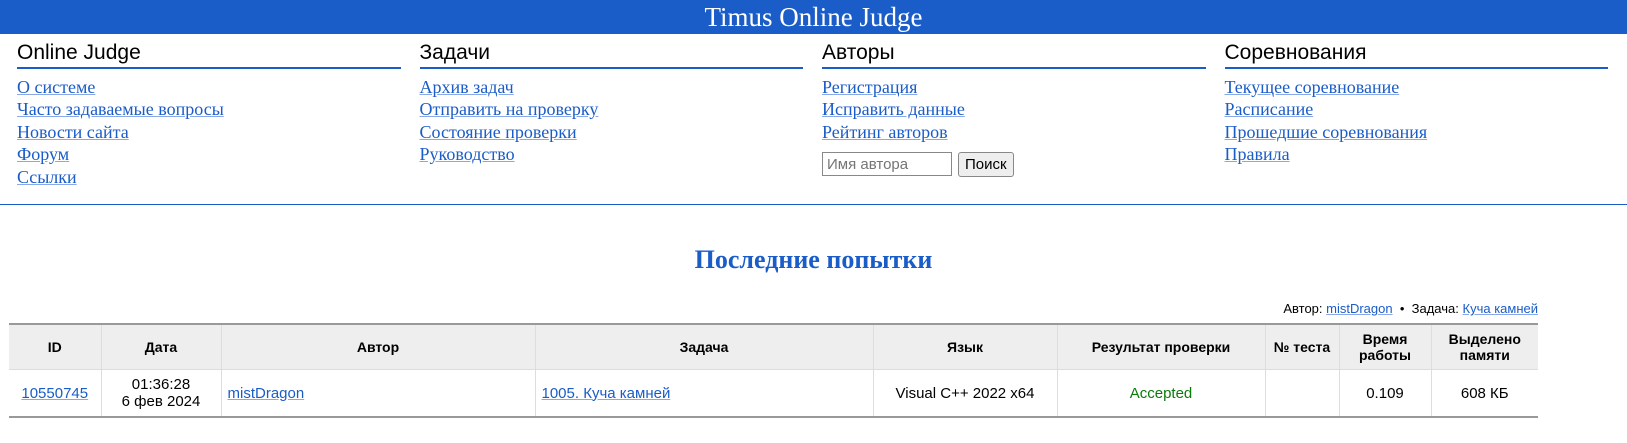  Describe the element at coordinates (887, 164) in the screenshot. I see `author-search-input` at that location.